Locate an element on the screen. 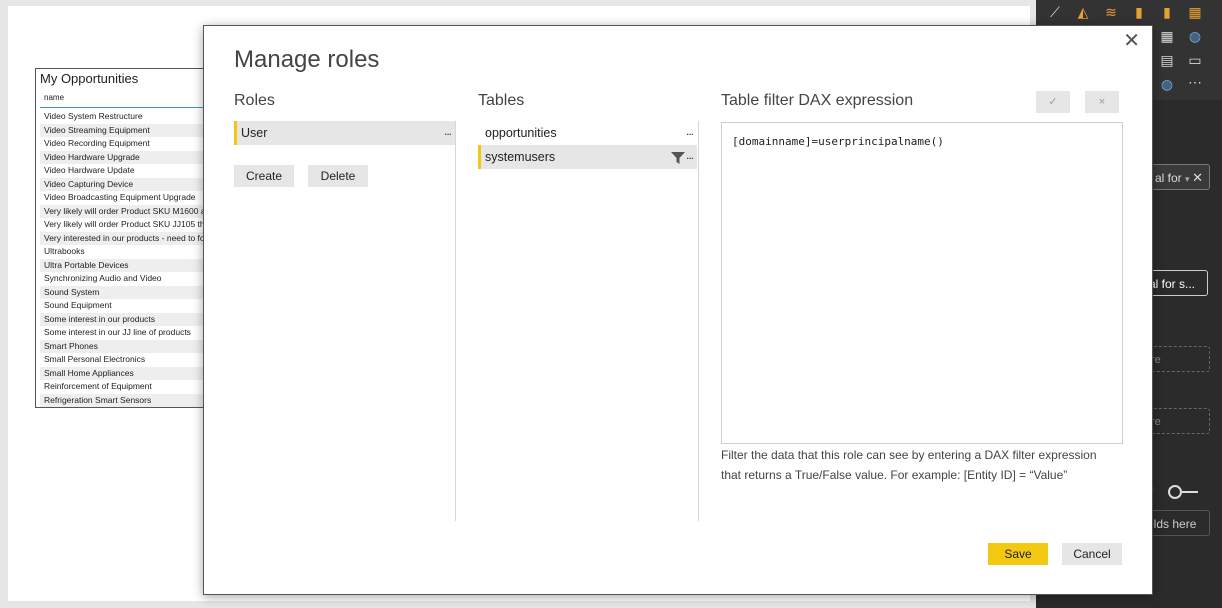  table-row: Video Streaming Equipment is located at coordinates (133, 130).